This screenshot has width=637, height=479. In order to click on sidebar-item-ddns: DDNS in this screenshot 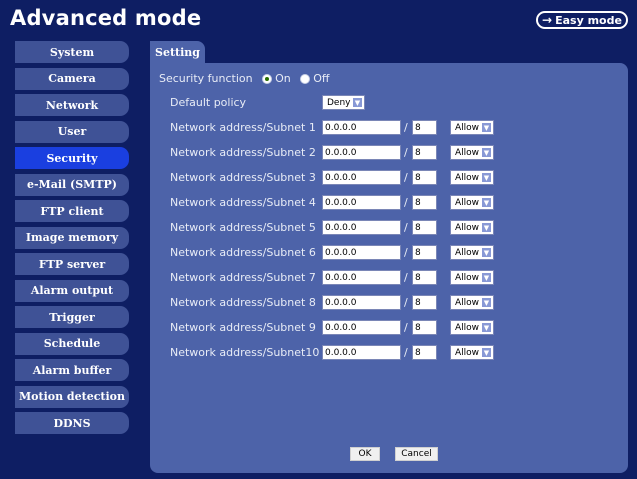, I will do `click(72, 423)`.